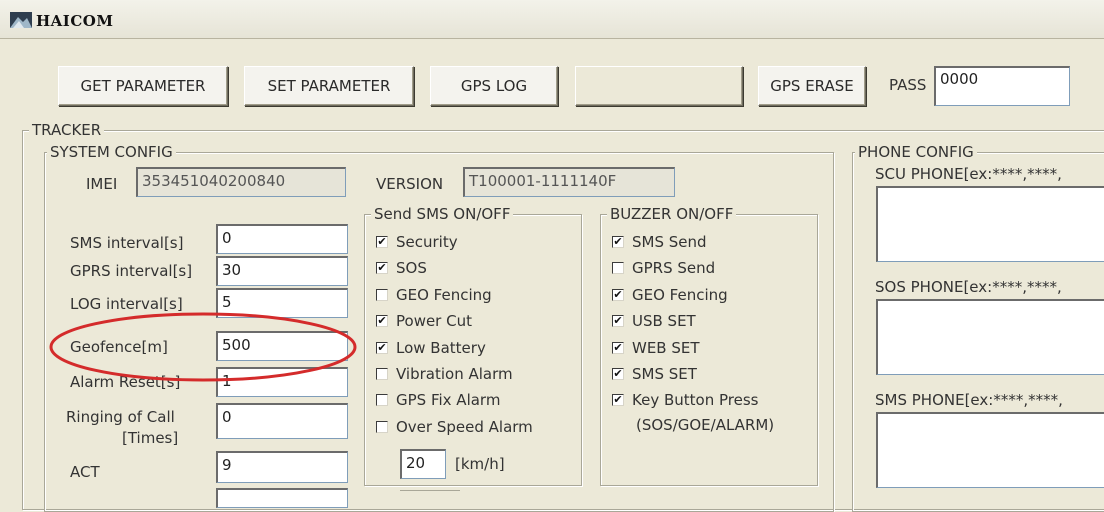 The height and width of the screenshot is (512, 1104). Describe the element at coordinates (494, 86) in the screenshot. I see `gps-log-button: GPS LOG` at that location.